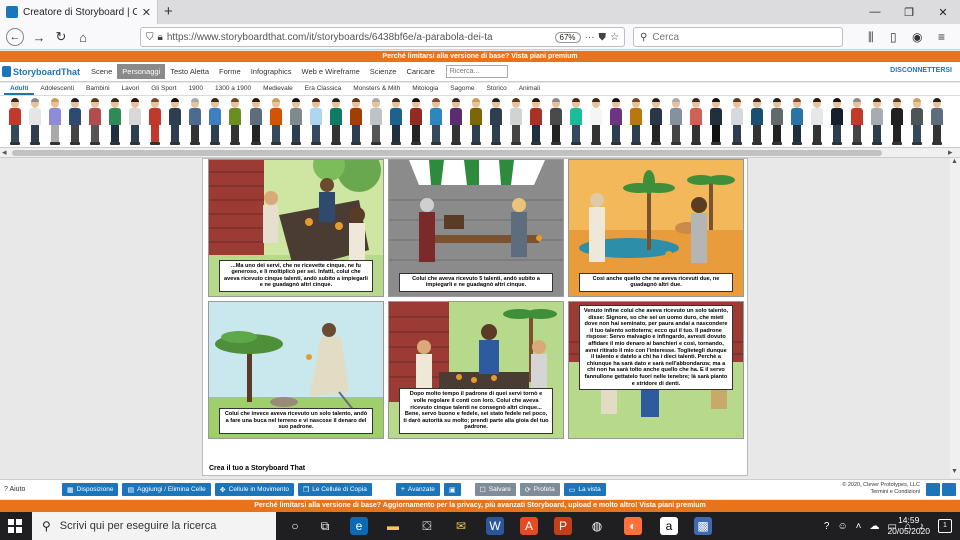 The height and width of the screenshot is (540, 960). Describe the element at coordinates (495, 489) in the screenshot. I see `toolbar-button-salvare: ☐ Salvare` at that location.